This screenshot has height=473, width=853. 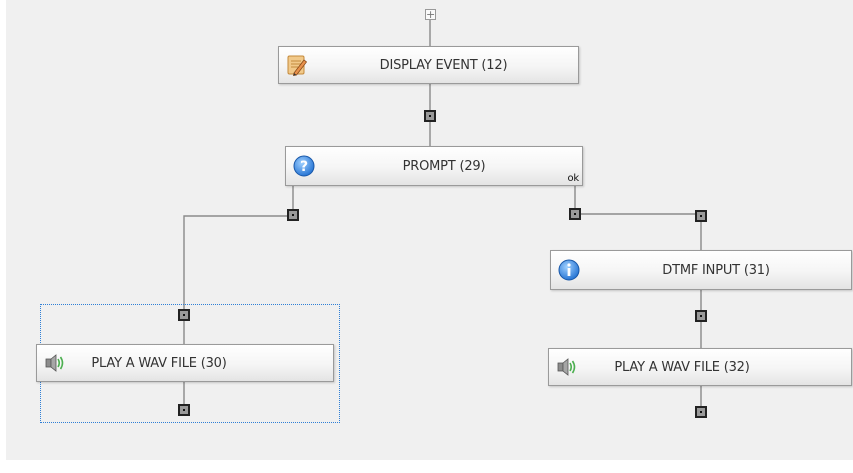 I want to click on expand-toggle-icon: +, so click(x=430, y=14).